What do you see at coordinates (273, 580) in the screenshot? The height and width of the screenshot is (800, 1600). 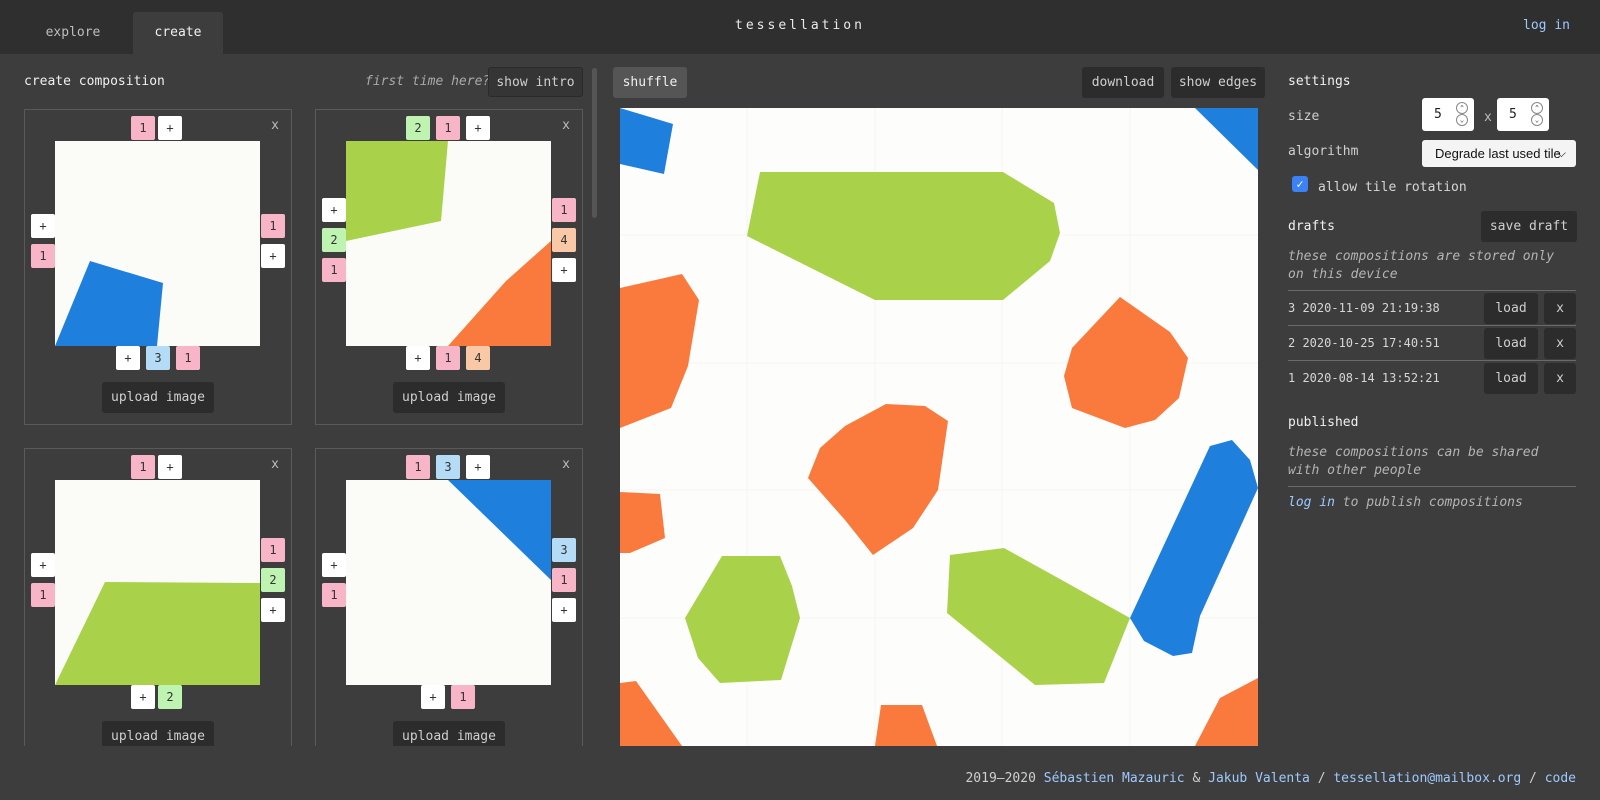 I see `edge-chip-right: 2` at bounding box center [273, 580].